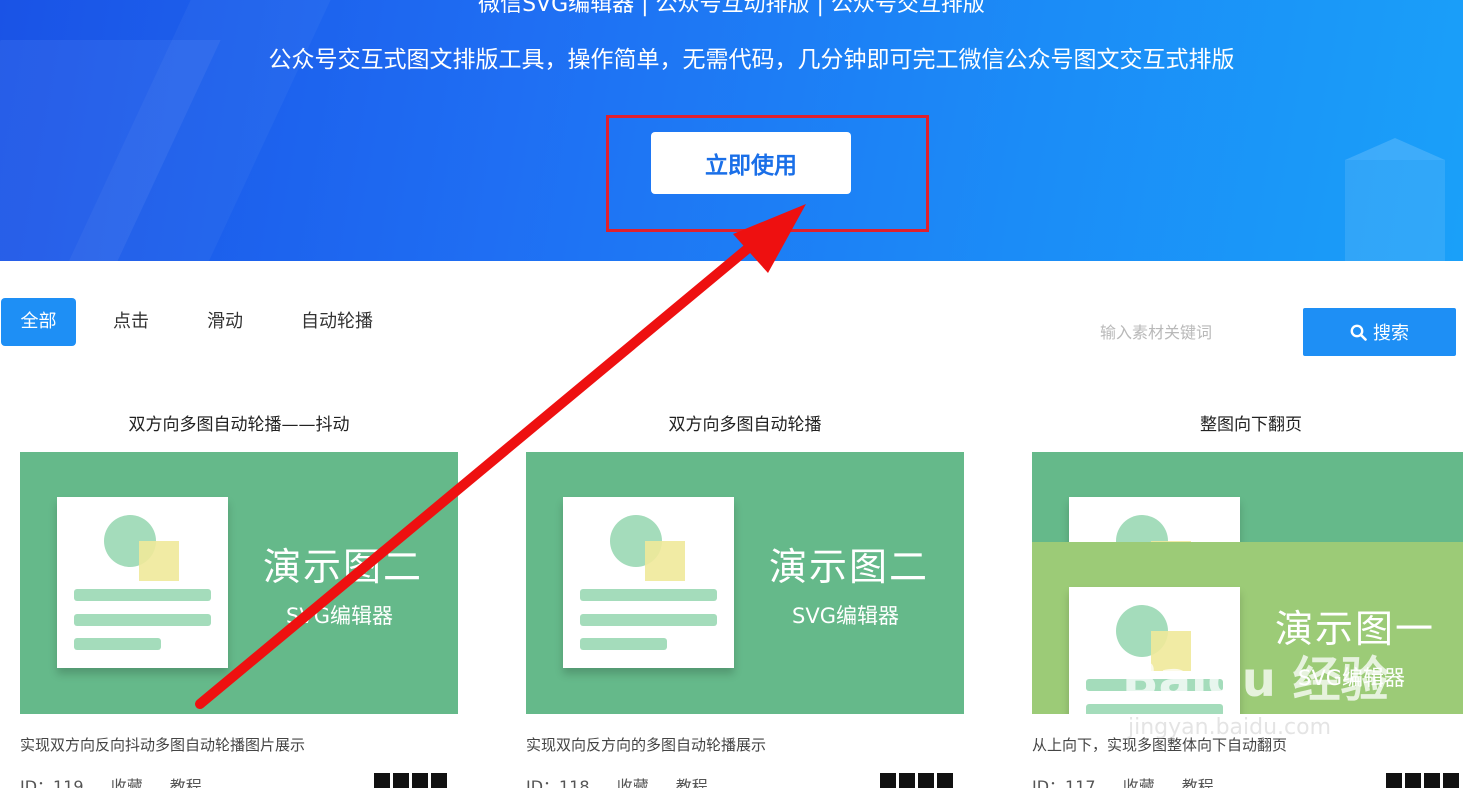 This screenshot has width=1463, height=788. I want to click on tab-slide: 滑动, so click(225, 322).